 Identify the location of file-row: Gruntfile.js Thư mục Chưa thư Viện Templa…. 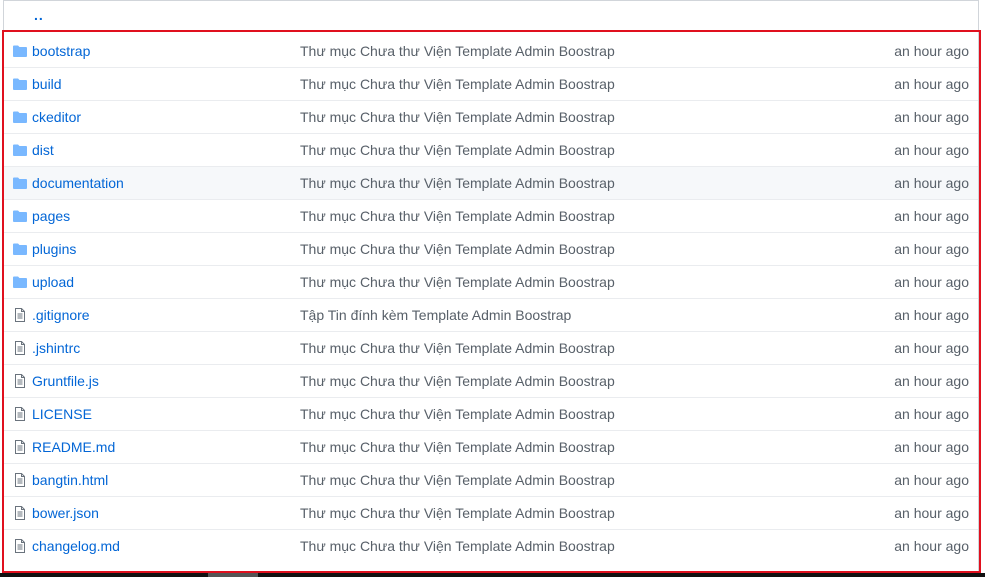
(491, 381).